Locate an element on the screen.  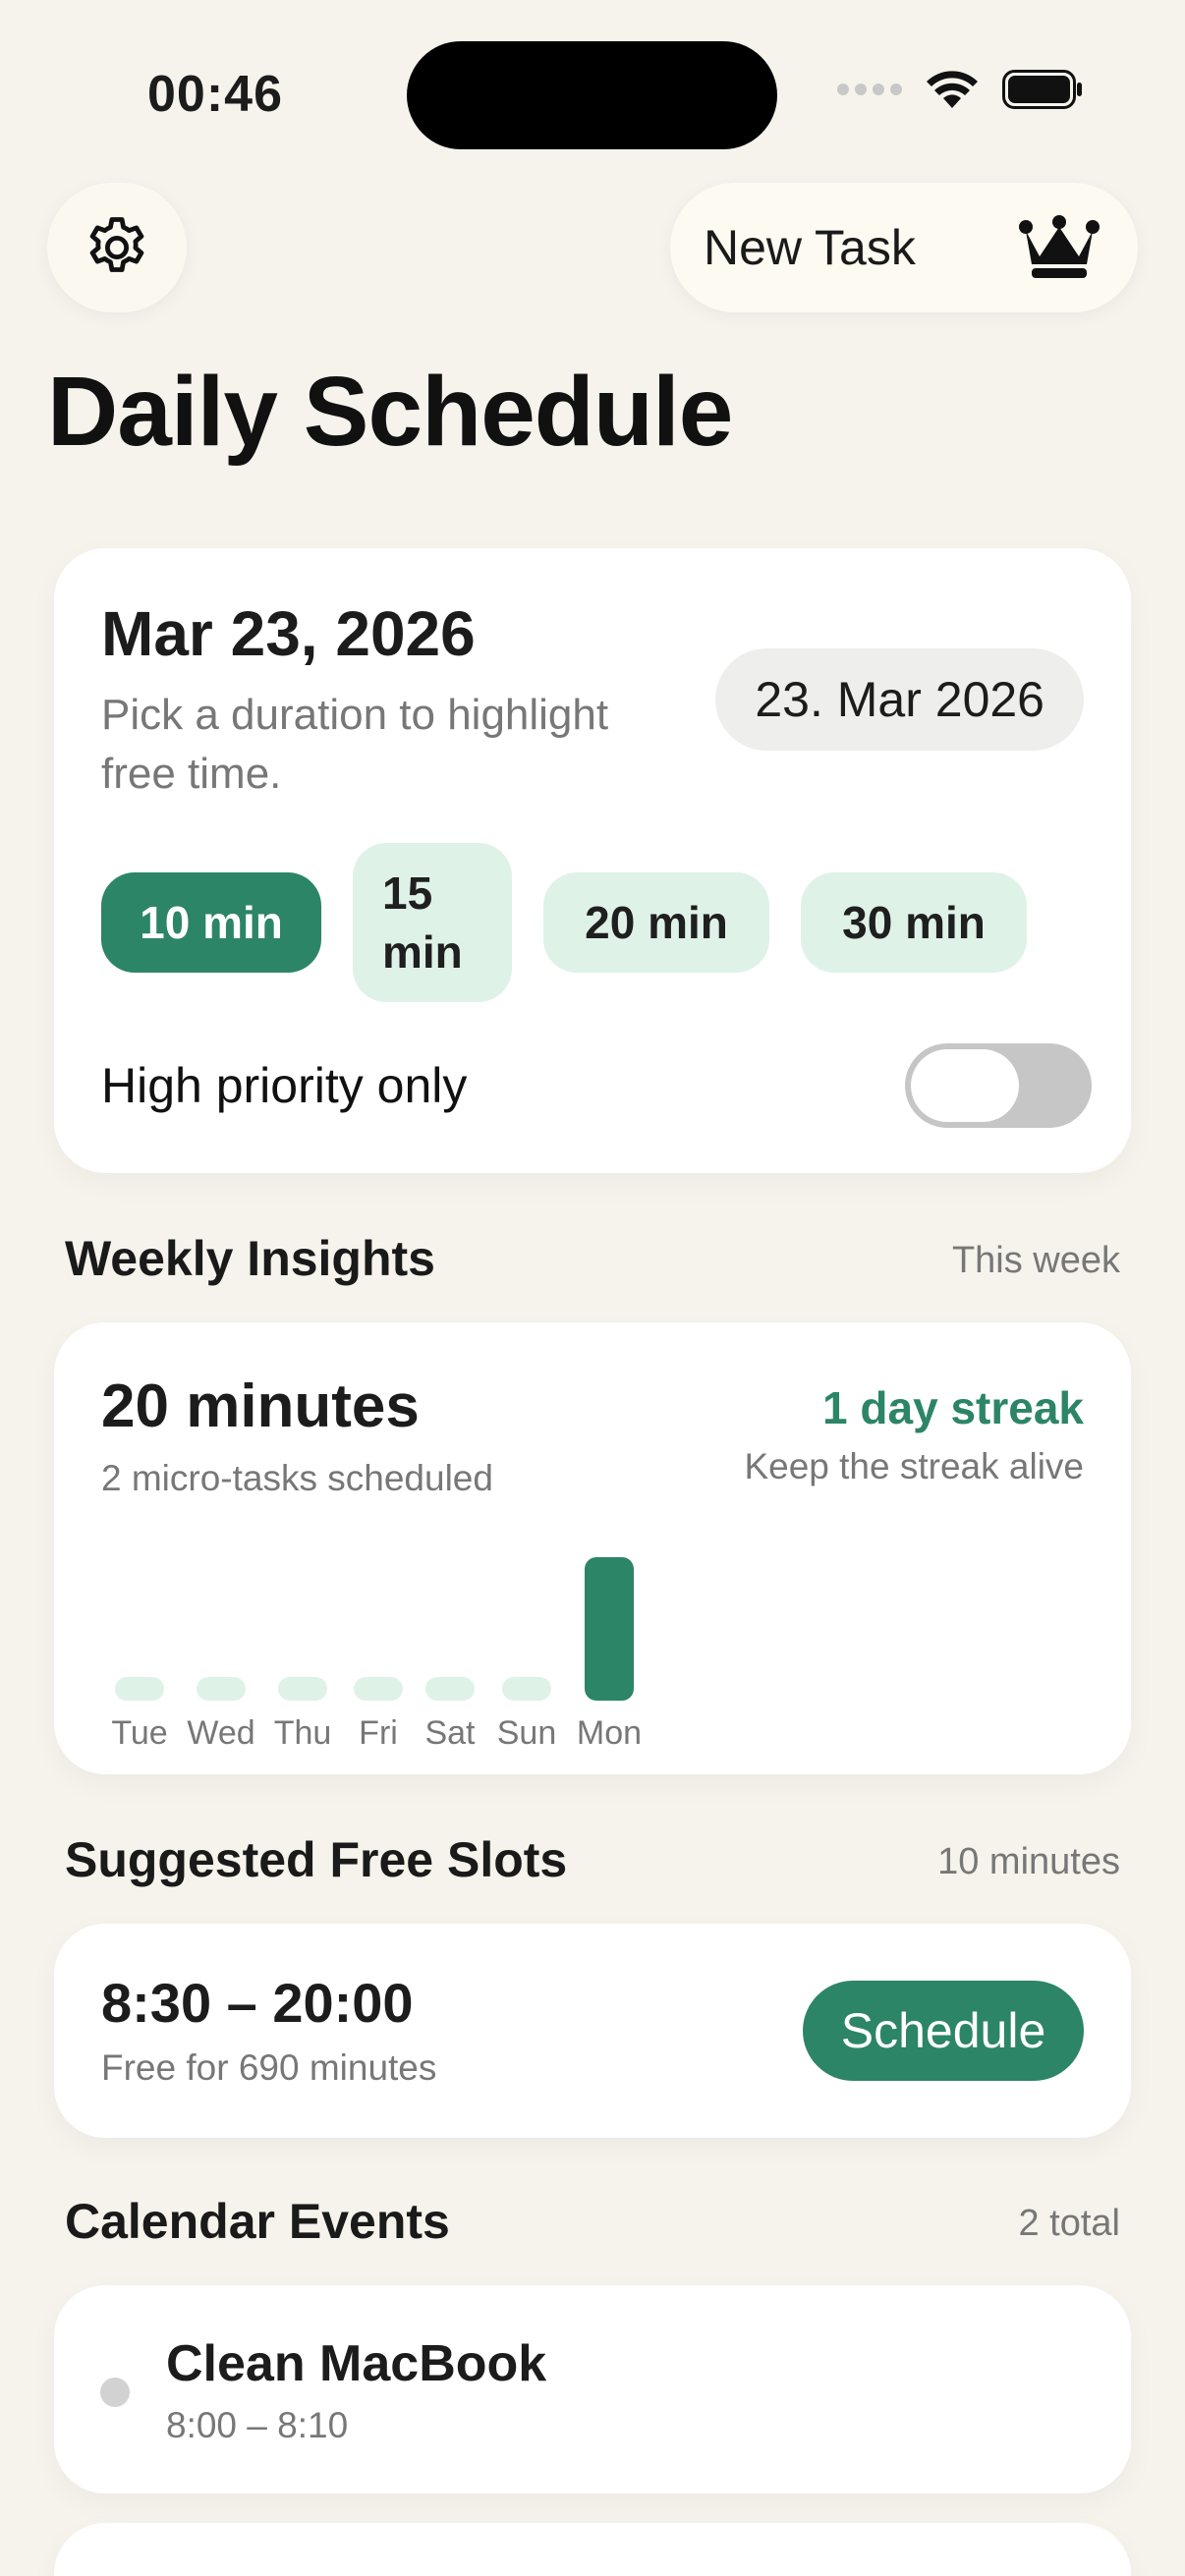
free-slots-meta: 10 minutes is located at coordinates (1029, 1861).